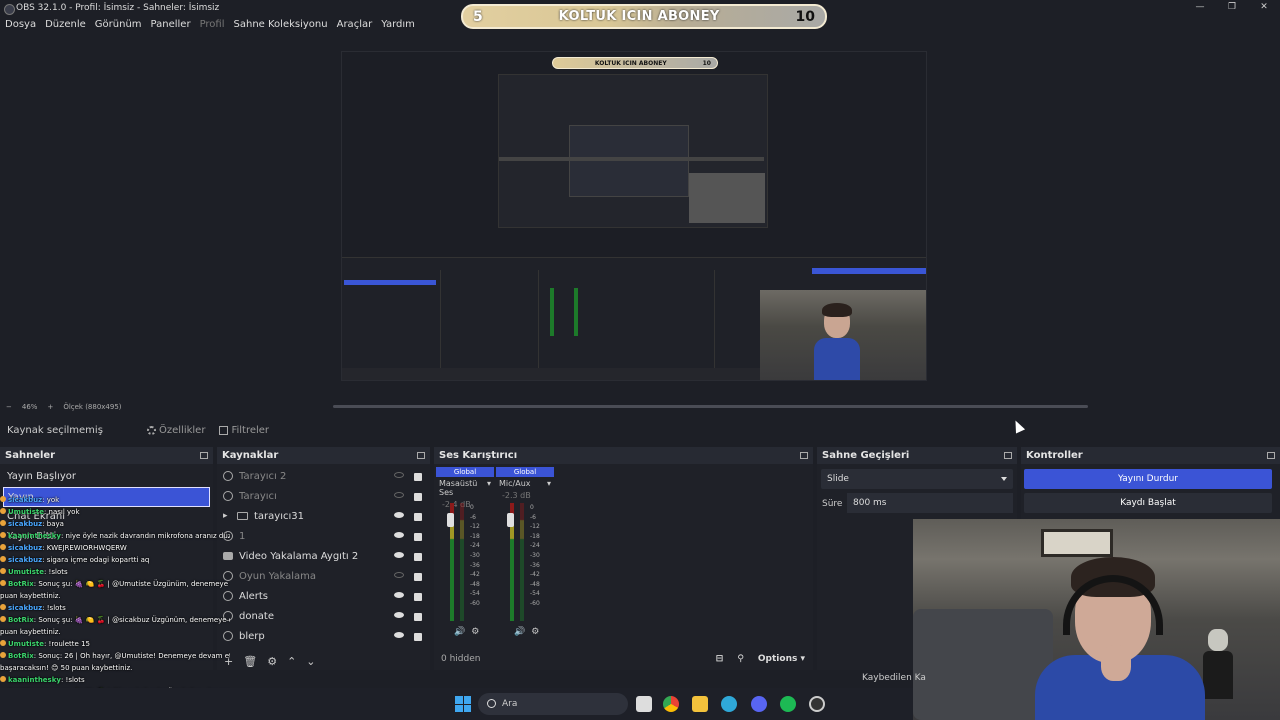  What do you see at coordinates (788, 704) in the screenshot?
I see `spotify-icon` at bounding box center [788, 704].